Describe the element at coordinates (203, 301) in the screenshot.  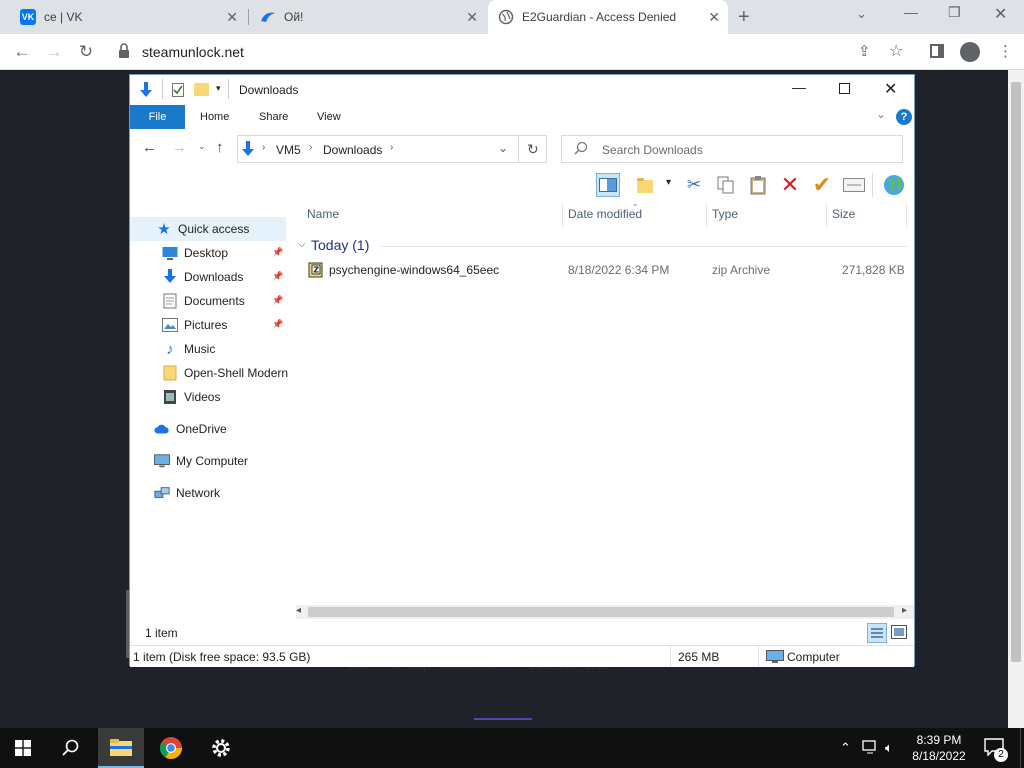
I see `nav-documents: Documents` at that location.